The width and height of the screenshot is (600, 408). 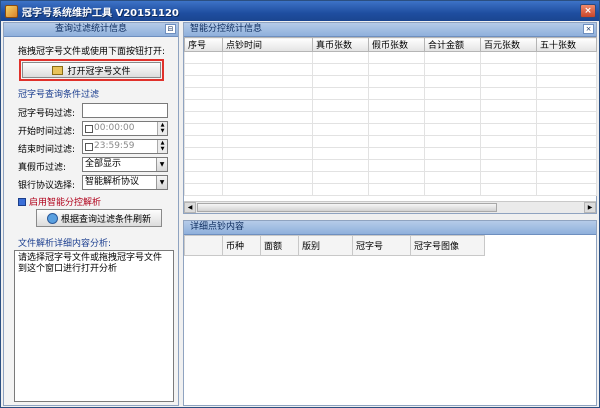 I want to click on close-button: ×, so click(x=588, y=11).